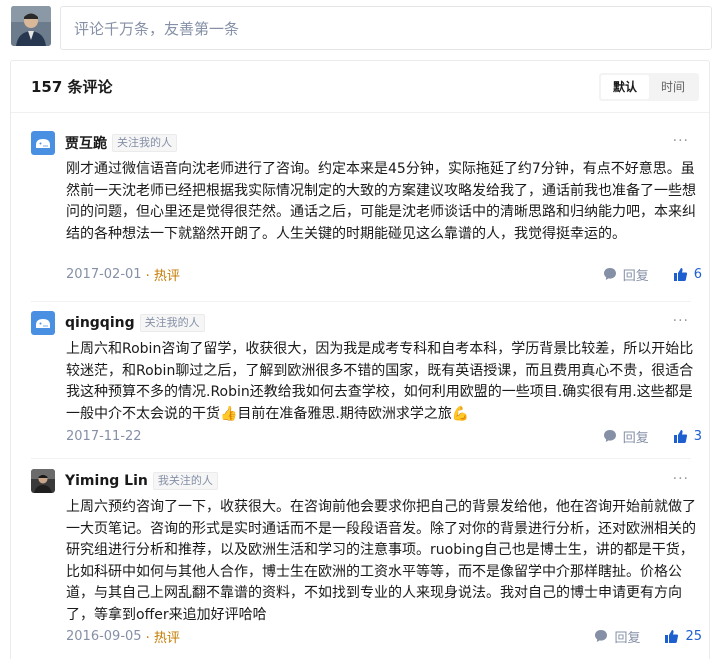  I want to click on comment-author: 贾互跪, so click(86, 143).